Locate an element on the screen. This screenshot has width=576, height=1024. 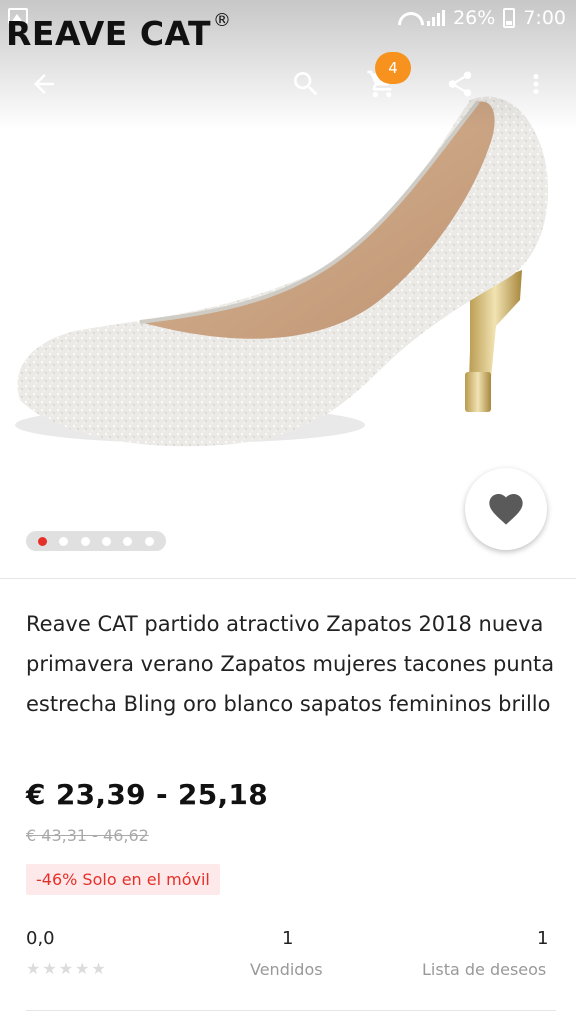
wishlist-label: Lista de deseos is located at coordinates (484, 969).